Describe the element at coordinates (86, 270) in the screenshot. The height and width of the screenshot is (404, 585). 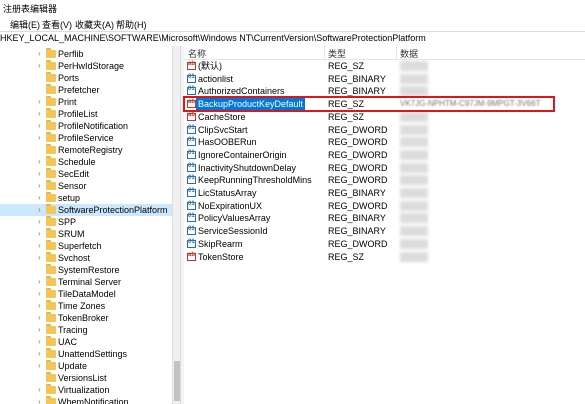
I see `tree-item: SystemRestore` at that location.